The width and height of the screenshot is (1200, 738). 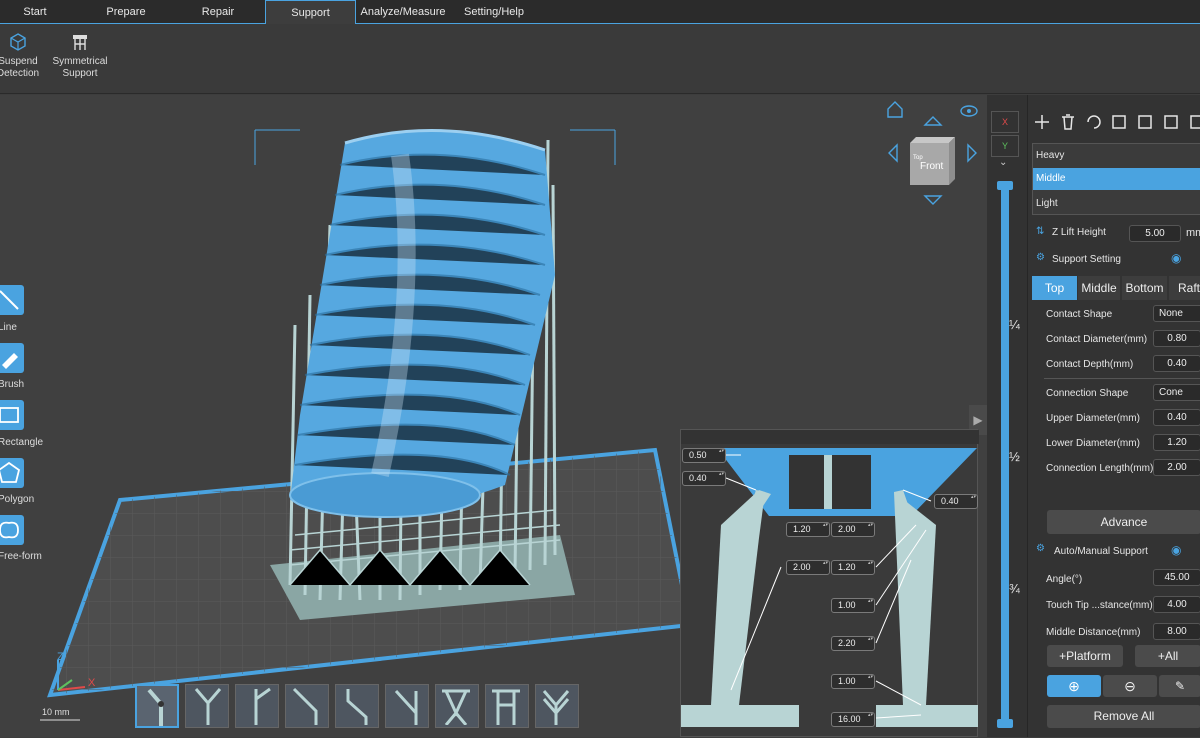 What do you see at coordinates (17, 499) in the screenshot?
I see `polygon-tool-label: Polygon` at bounding box center [17, 499].